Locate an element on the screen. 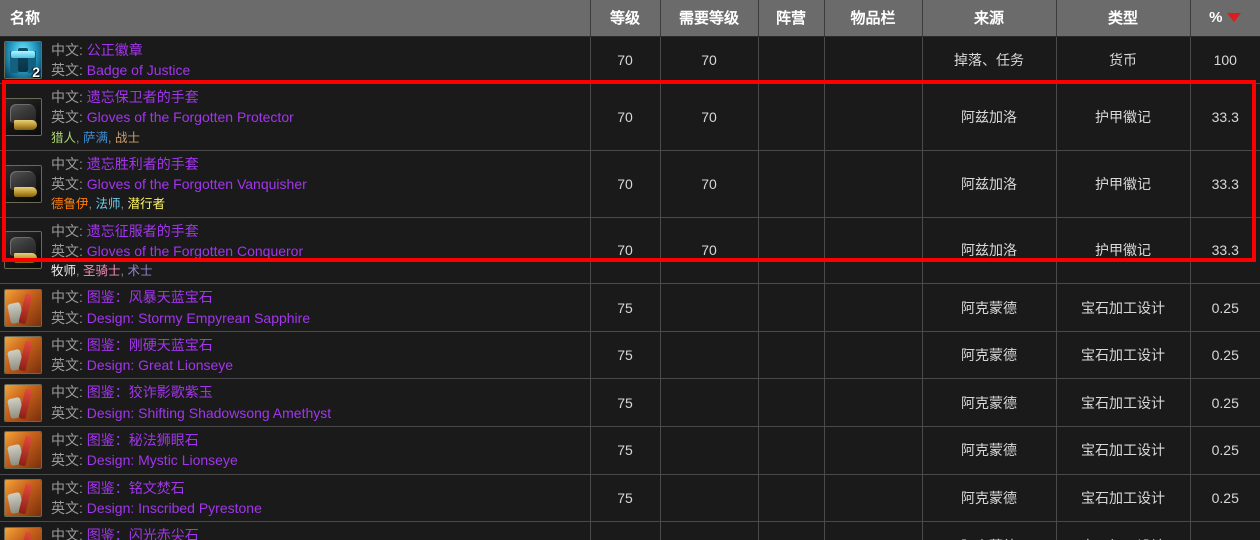  cell-slot is located at coordinates (873, 355).